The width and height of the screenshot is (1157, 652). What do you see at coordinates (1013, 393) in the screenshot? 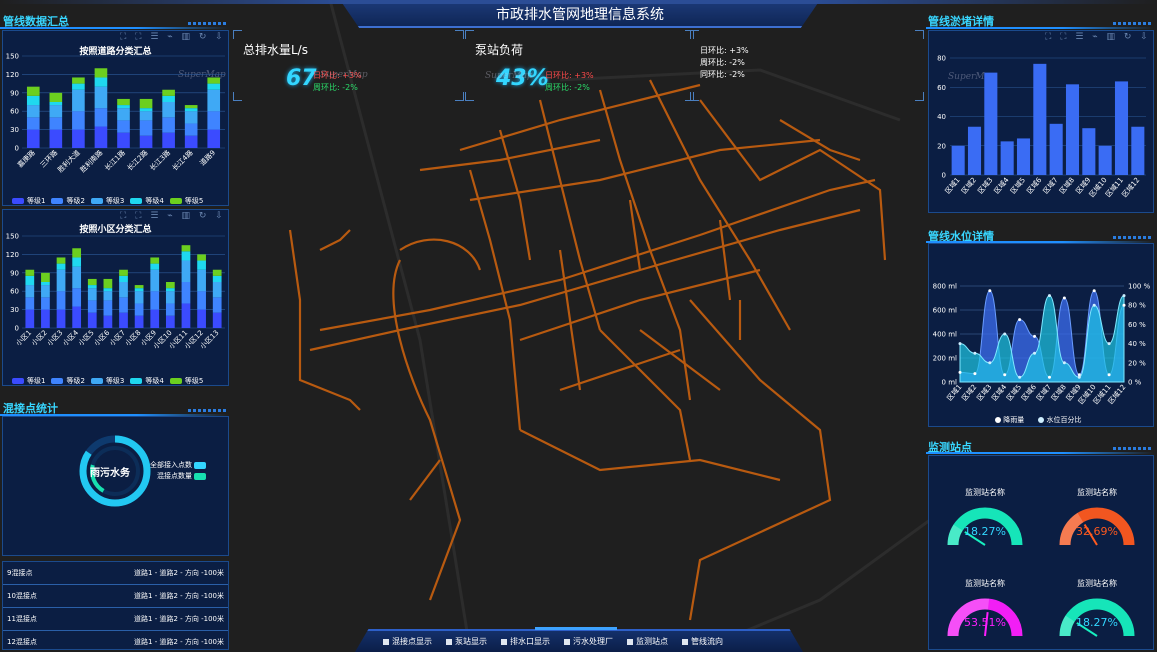
I see `x-tick-label: 区域5` at bounding box center [1013, 393].